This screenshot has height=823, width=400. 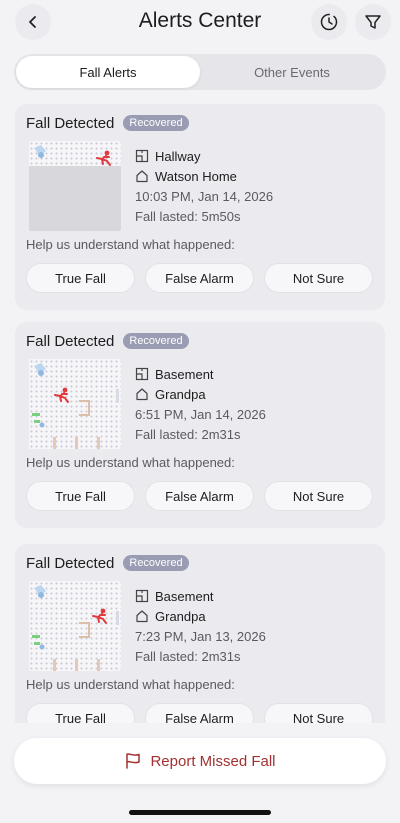 I want to click on room-name: Hallway, so click(x=178, y=156).